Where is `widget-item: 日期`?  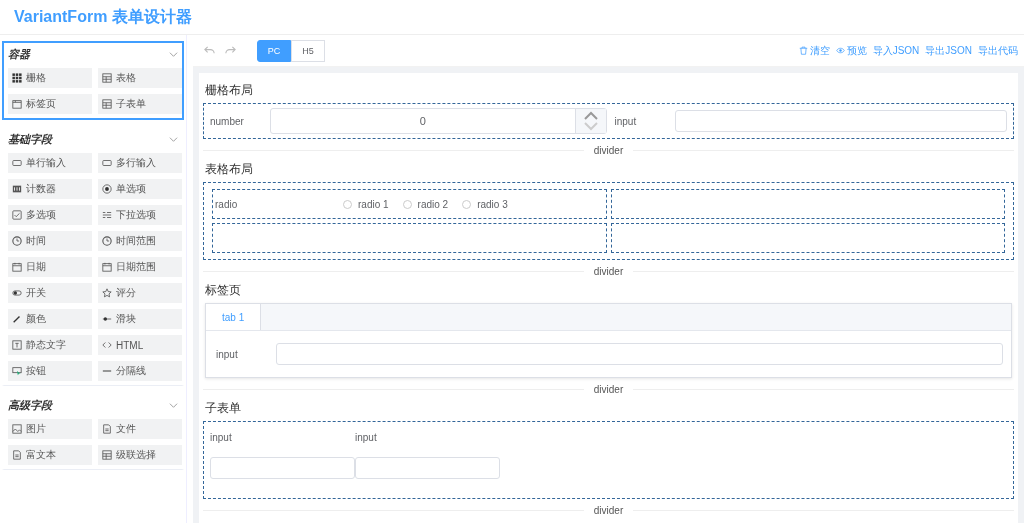 widget-item: 日期 is located at coordinates (50, 267).